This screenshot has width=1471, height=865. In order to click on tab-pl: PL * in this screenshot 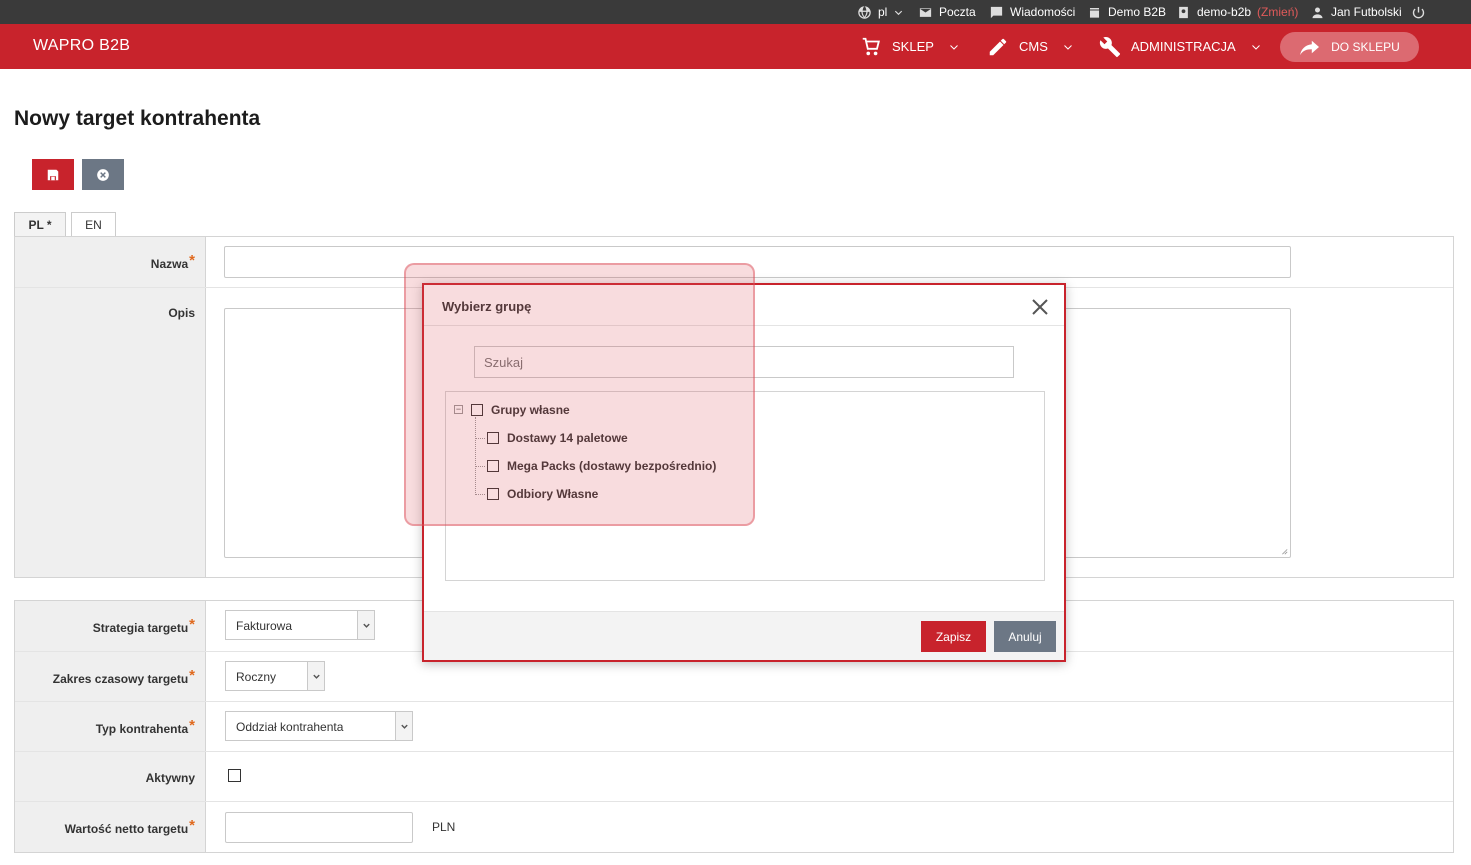, I will do `click(40, 224)`.